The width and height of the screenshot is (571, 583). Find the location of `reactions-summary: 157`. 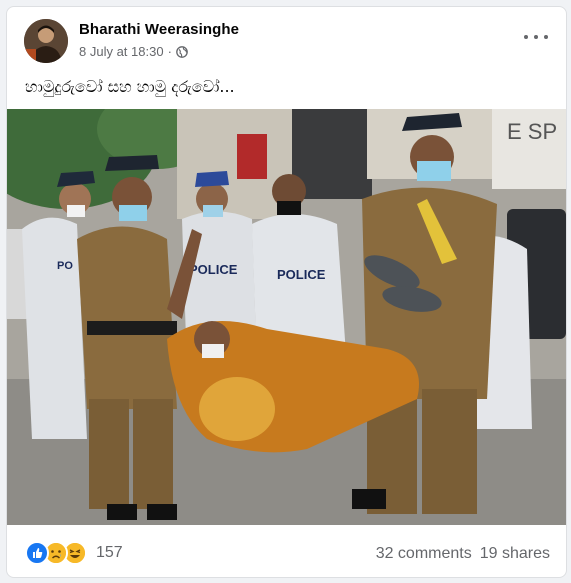

reactions-summary: 157 is located at coordinates (74, 553).